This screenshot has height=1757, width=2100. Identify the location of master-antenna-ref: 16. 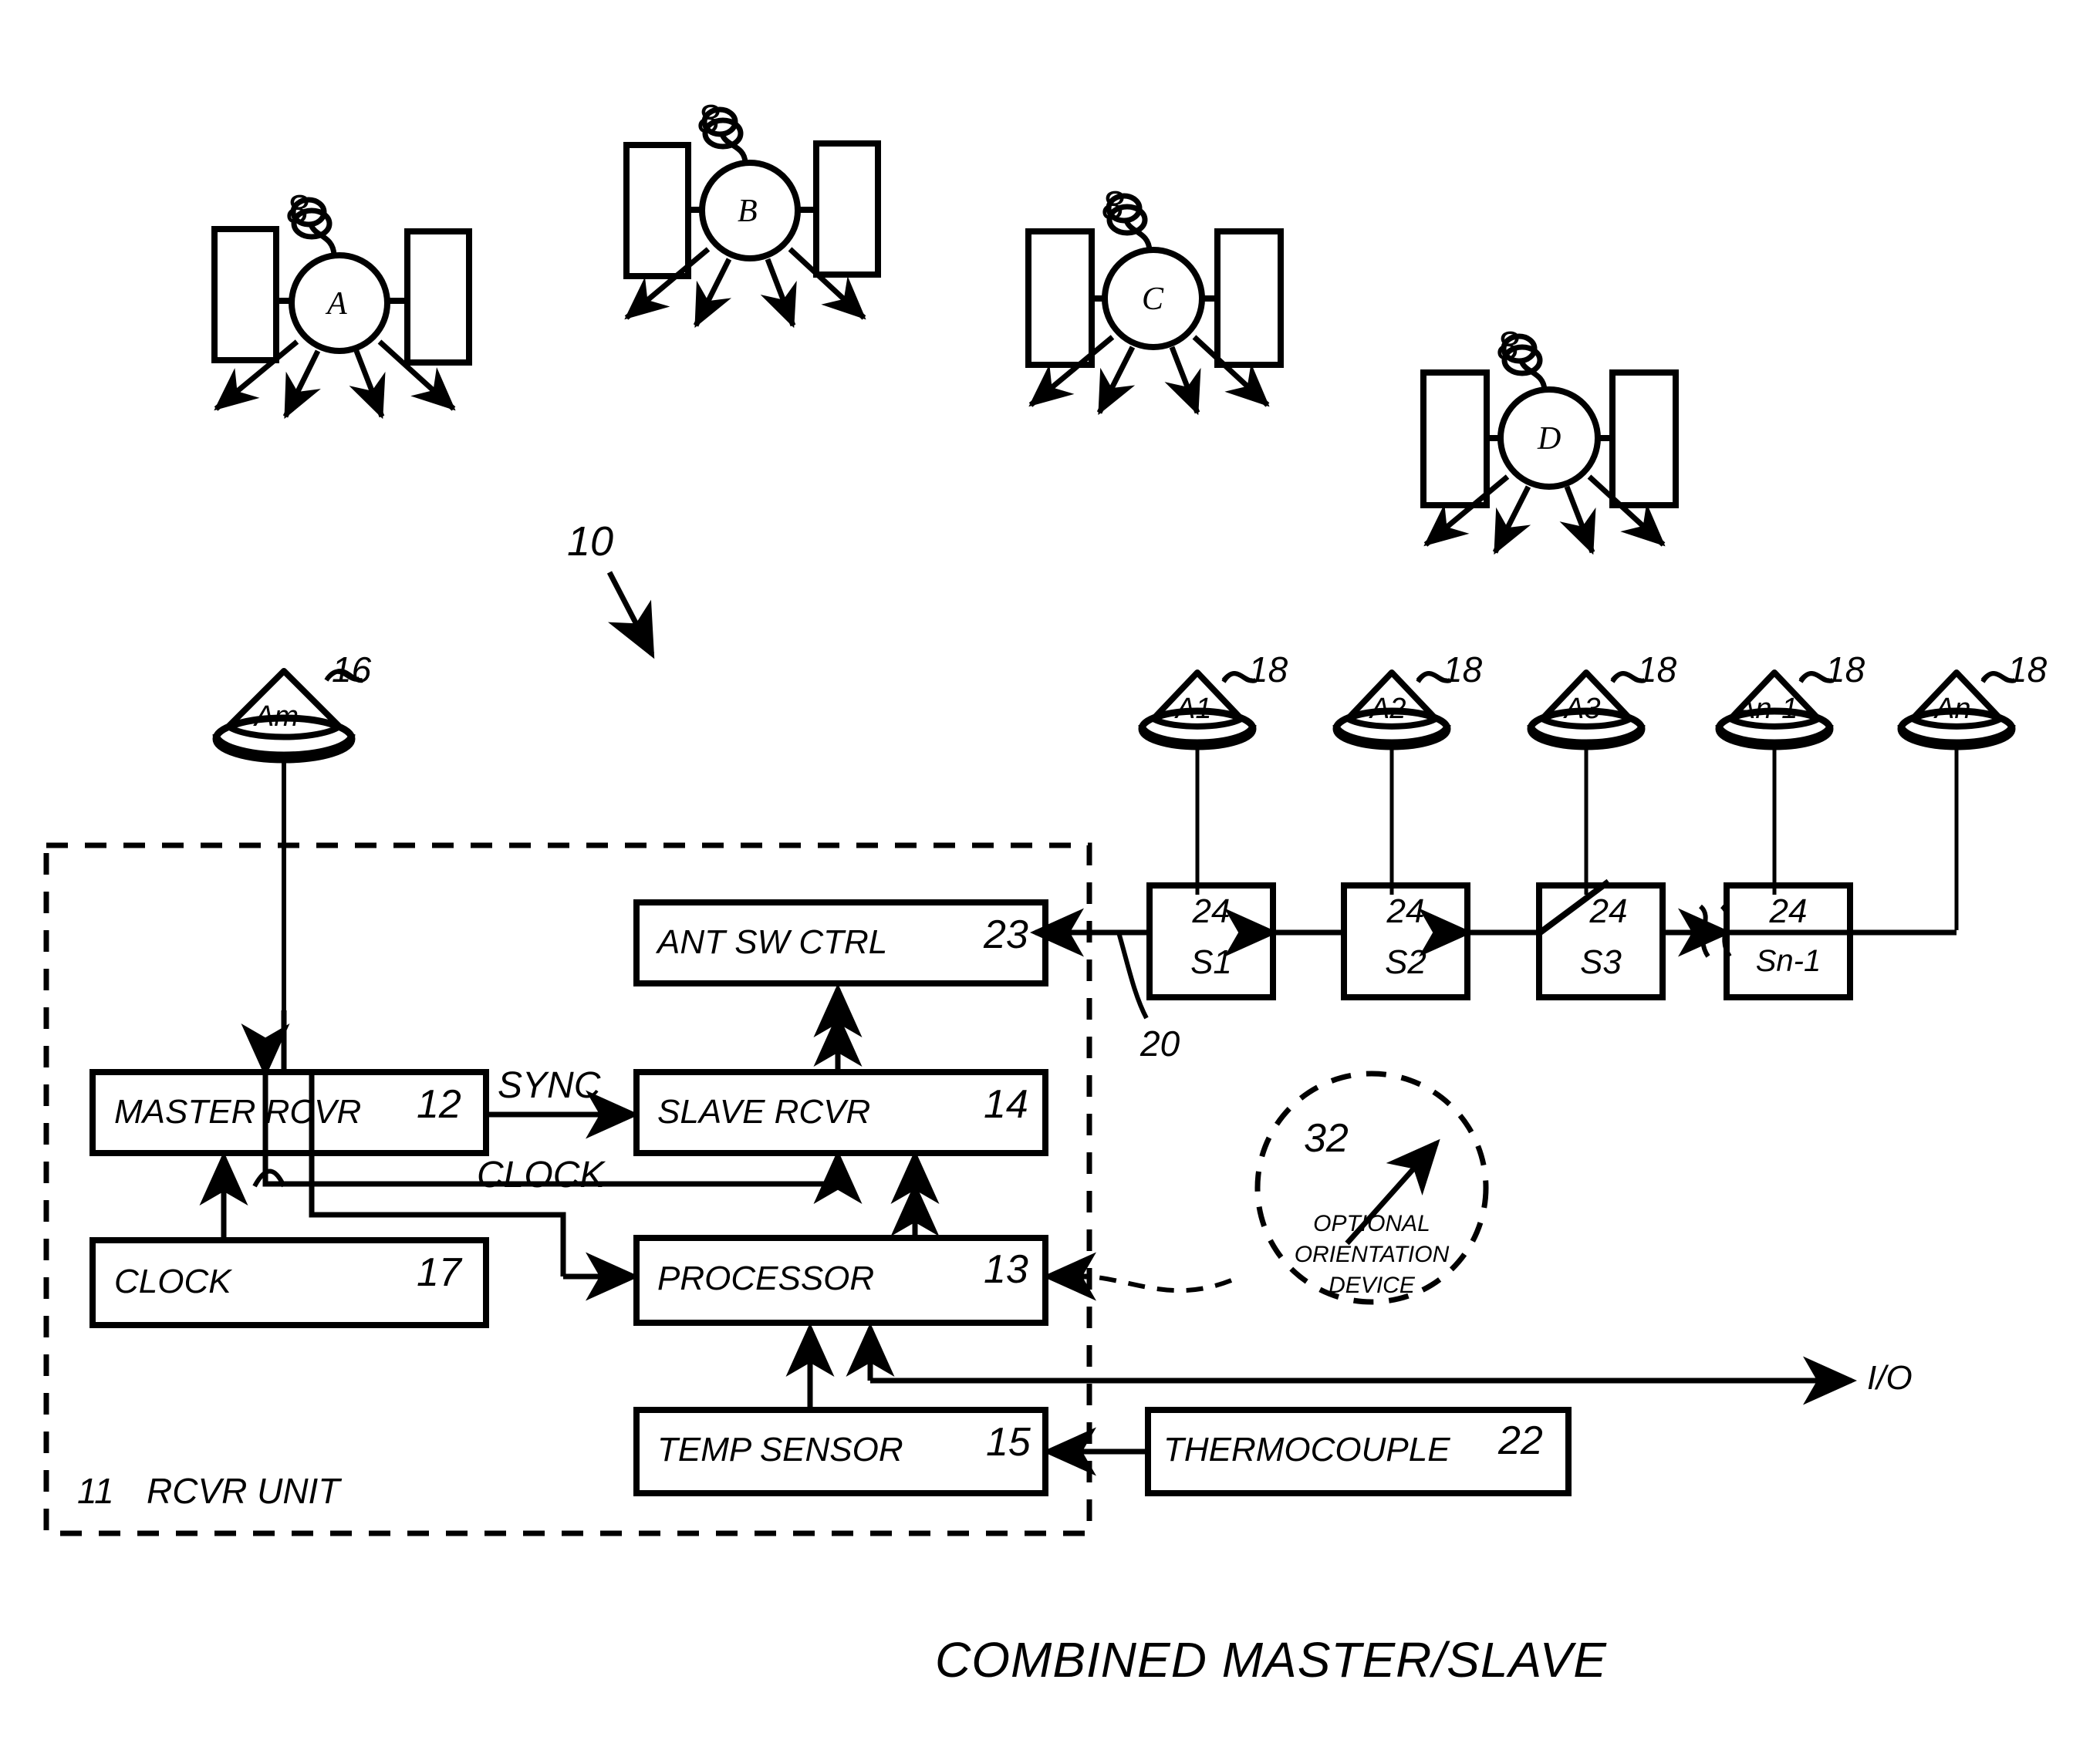
(352, 669).